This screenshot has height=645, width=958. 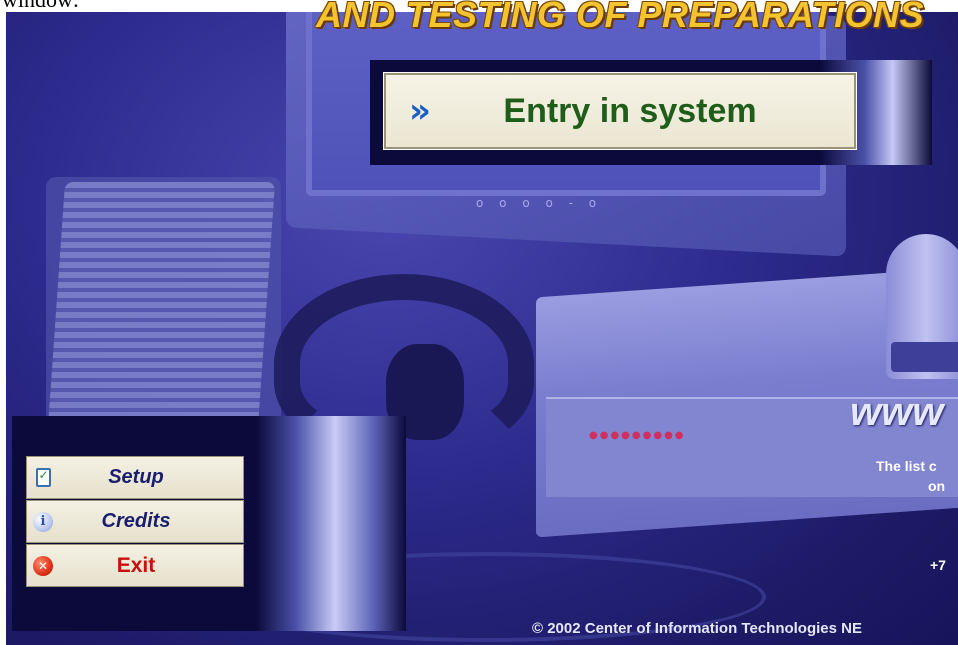 I want to click on exit-button: ✕ Exit, so click(x=135, y=565).